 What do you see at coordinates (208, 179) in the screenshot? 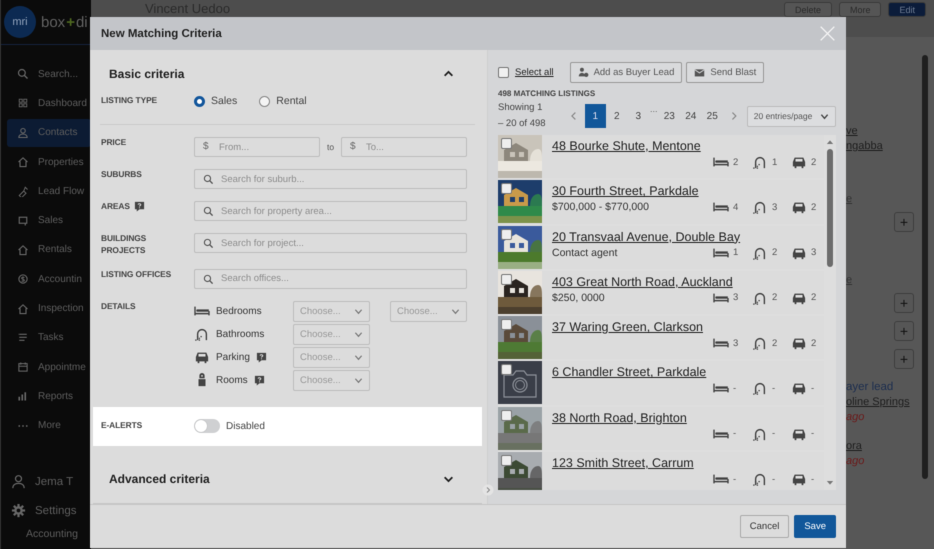
I see `search-icon` at bounding box center [208, 179].